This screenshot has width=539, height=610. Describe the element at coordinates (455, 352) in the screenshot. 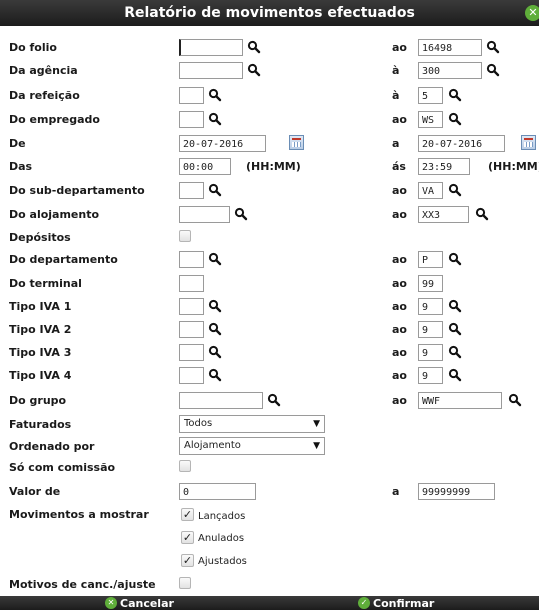

I see `iva3-to-search-icon` at that location.